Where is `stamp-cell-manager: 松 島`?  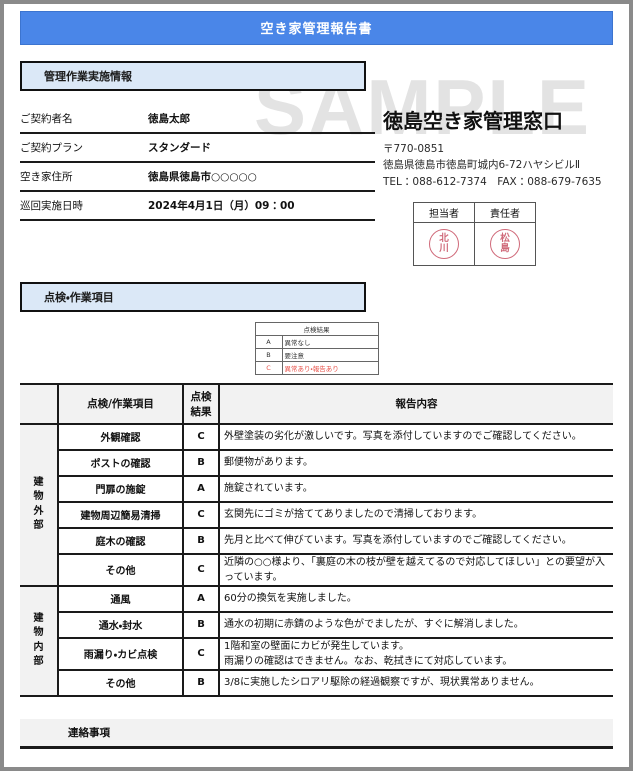 stamp-cell-manager: 松 島 is located at coordinates (505, 243).